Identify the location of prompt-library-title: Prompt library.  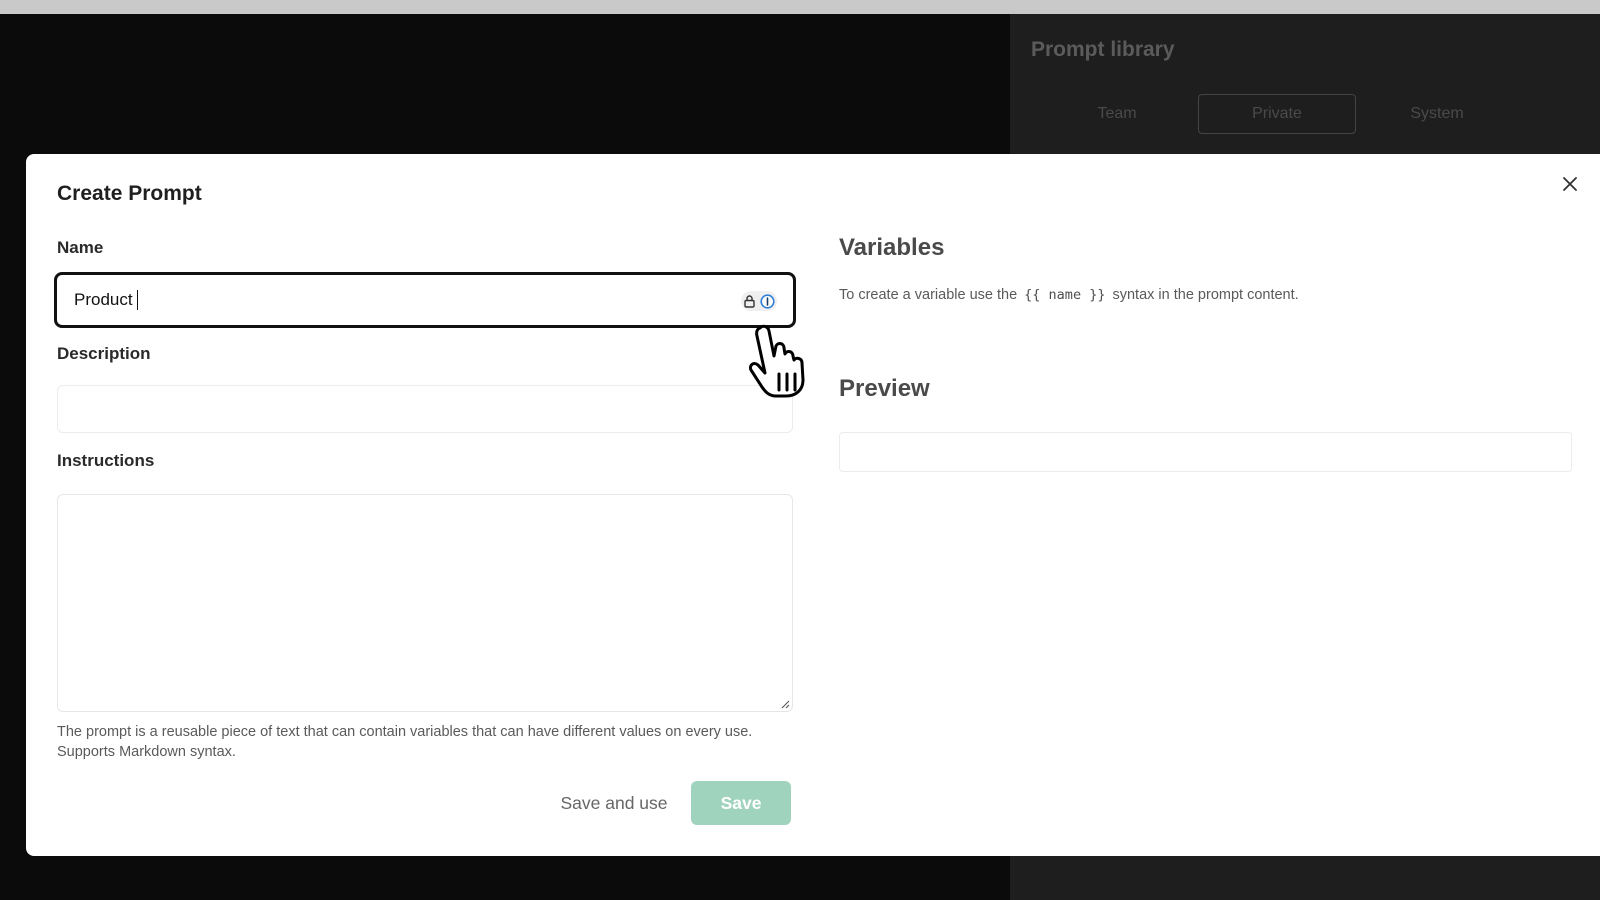
(1103, 49).